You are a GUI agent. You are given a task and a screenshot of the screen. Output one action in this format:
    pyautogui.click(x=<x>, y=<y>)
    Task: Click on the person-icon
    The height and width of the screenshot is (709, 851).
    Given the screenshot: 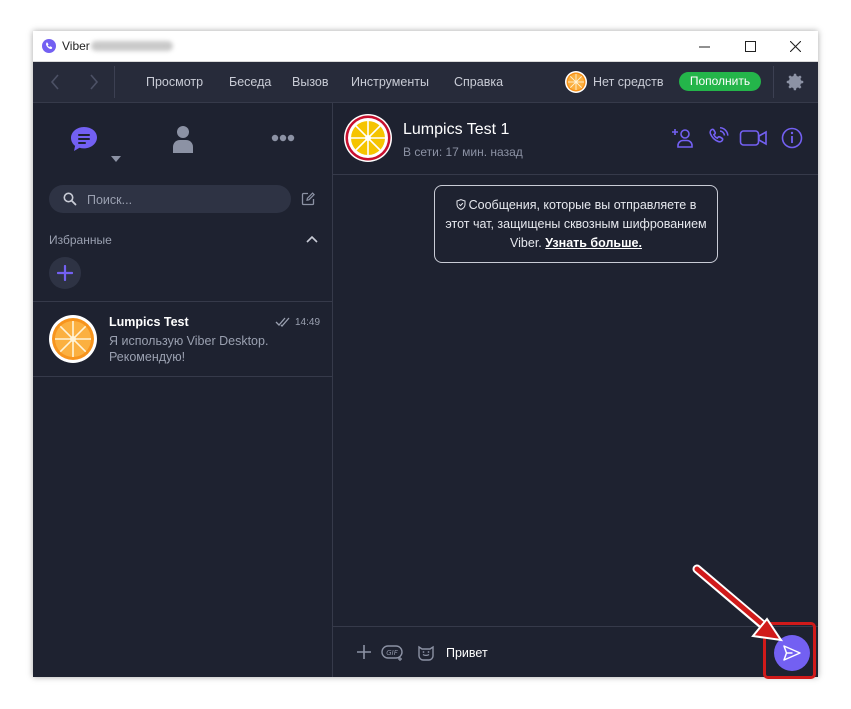 What is the action you would take?
    pyautogui.click(x=183, y=139)
    